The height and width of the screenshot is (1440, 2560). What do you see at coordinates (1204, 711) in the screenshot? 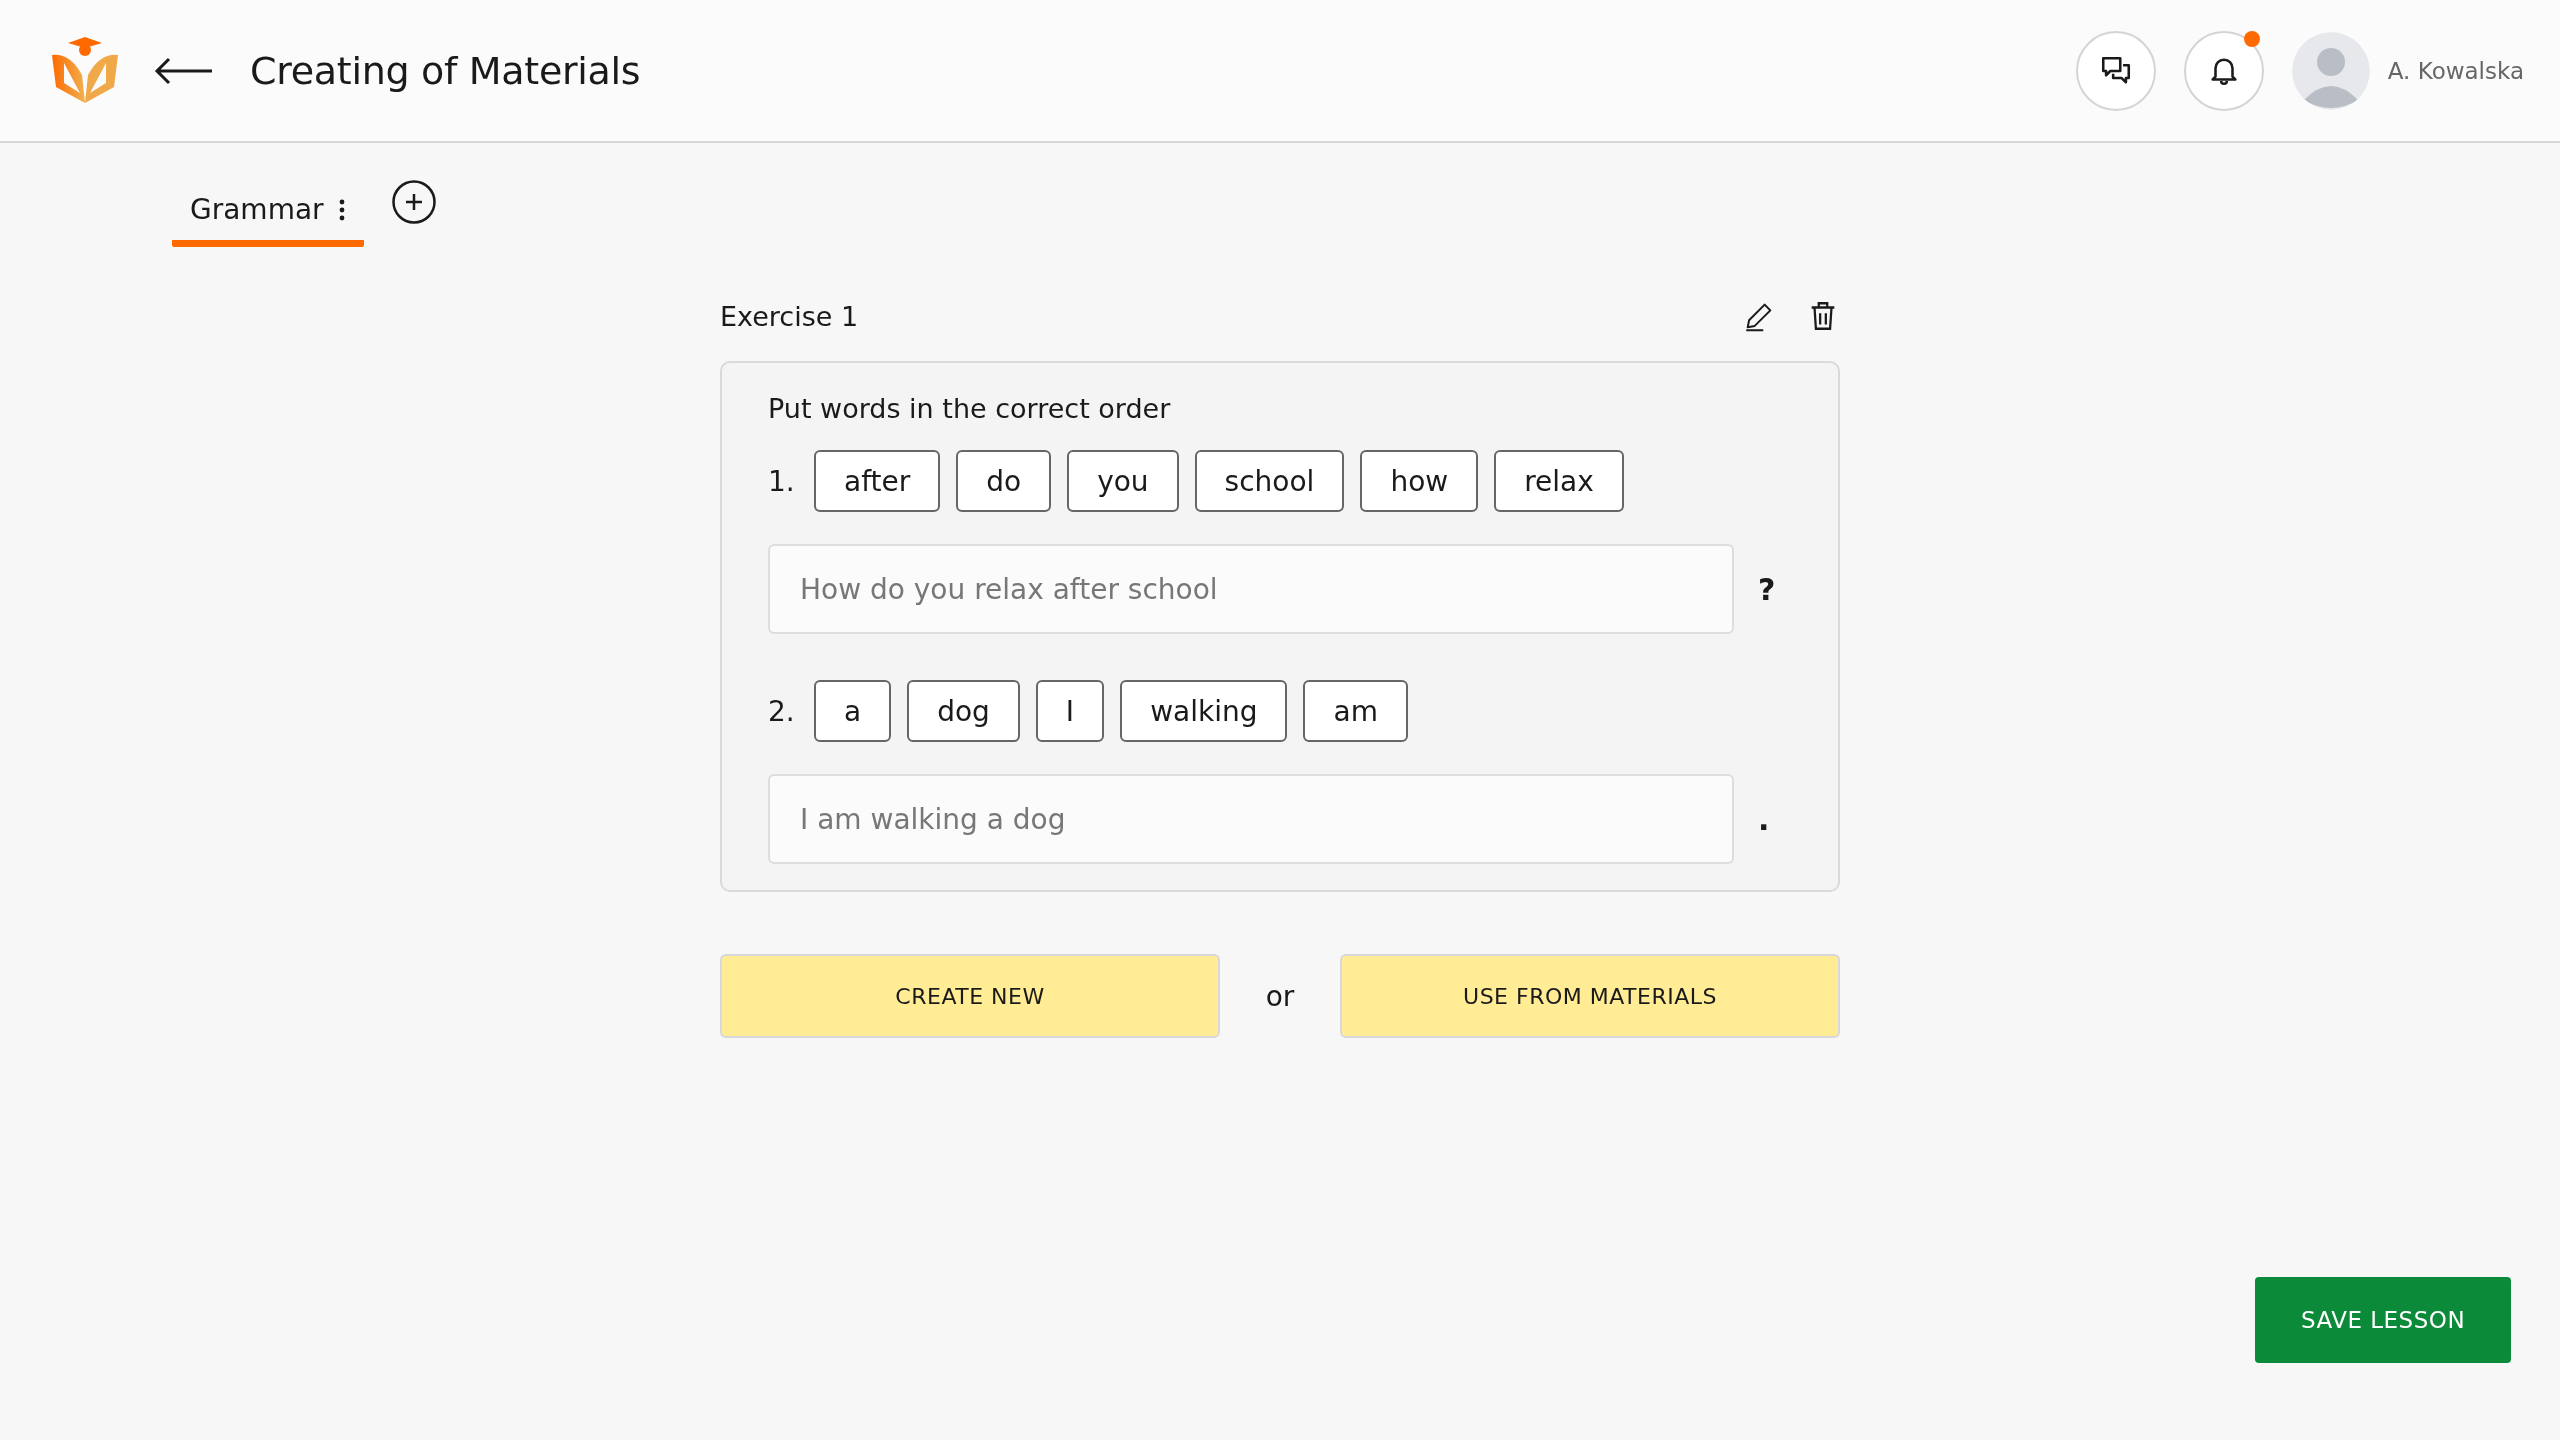
I see `word-chip: walking` at bounding box center [1204, 711].